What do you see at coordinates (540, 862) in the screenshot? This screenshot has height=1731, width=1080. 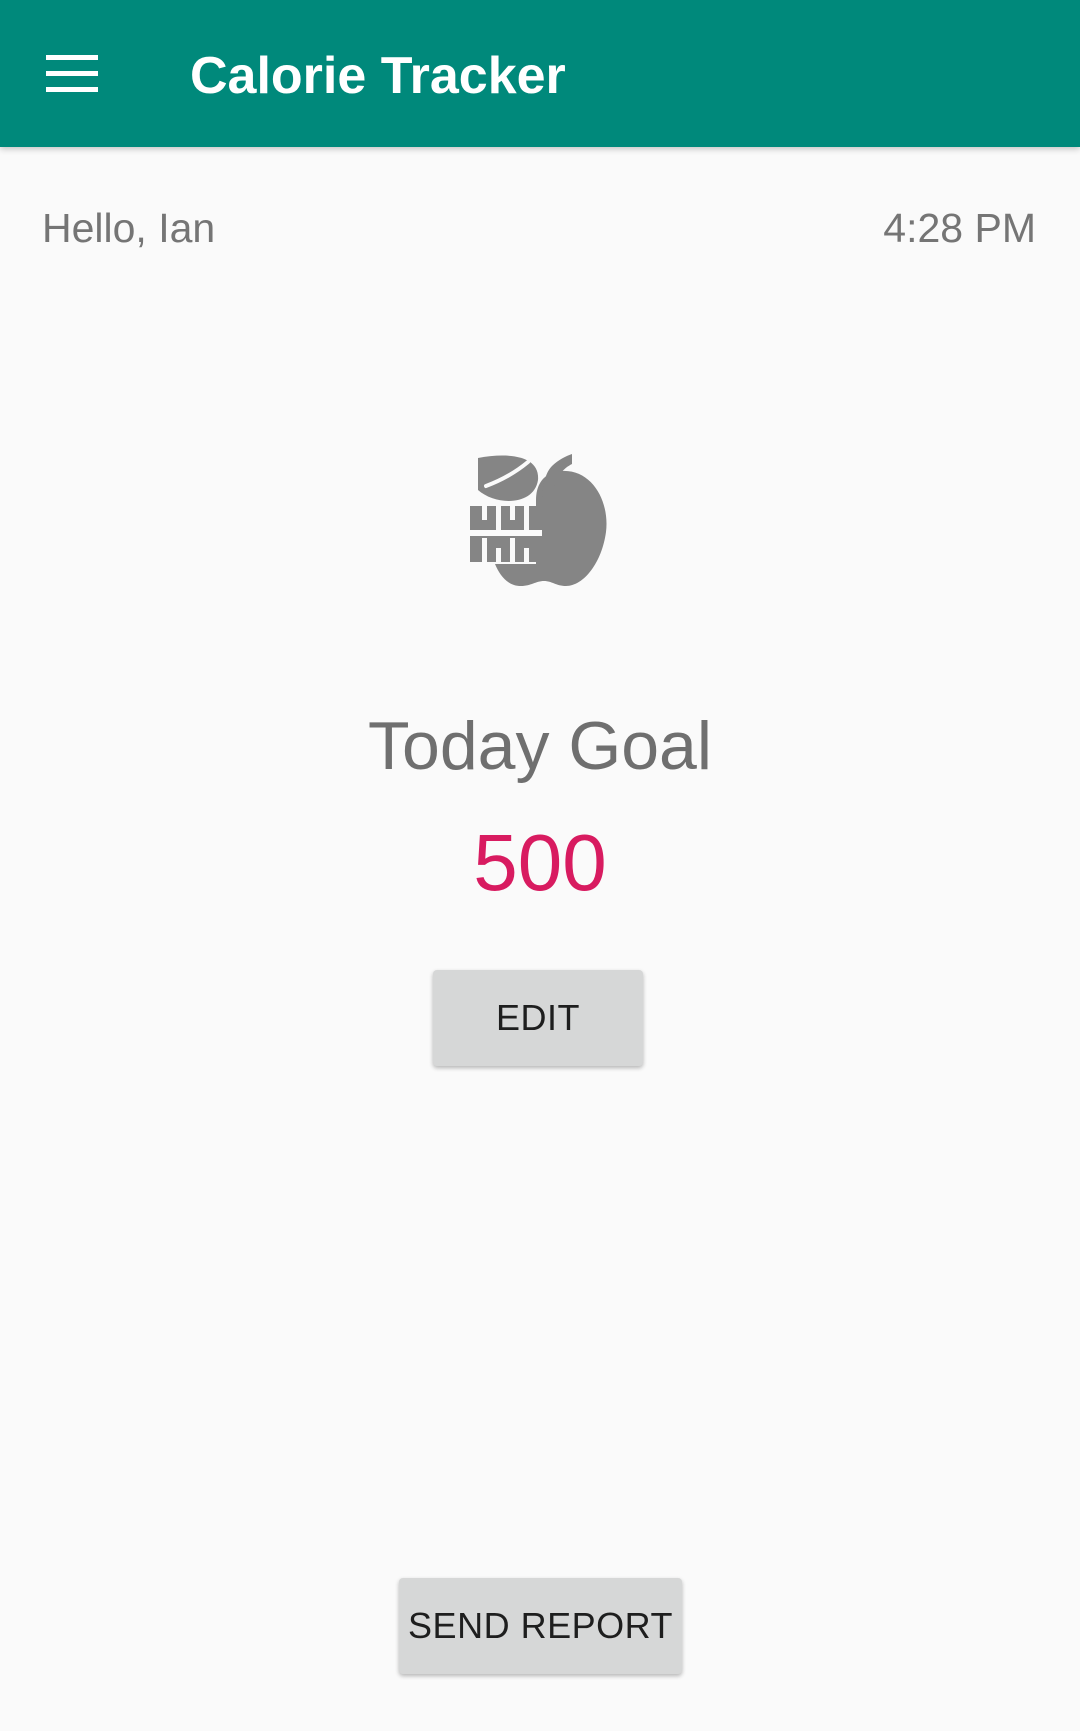 I see `goal-value: 500` at bounding box center [540, 862].